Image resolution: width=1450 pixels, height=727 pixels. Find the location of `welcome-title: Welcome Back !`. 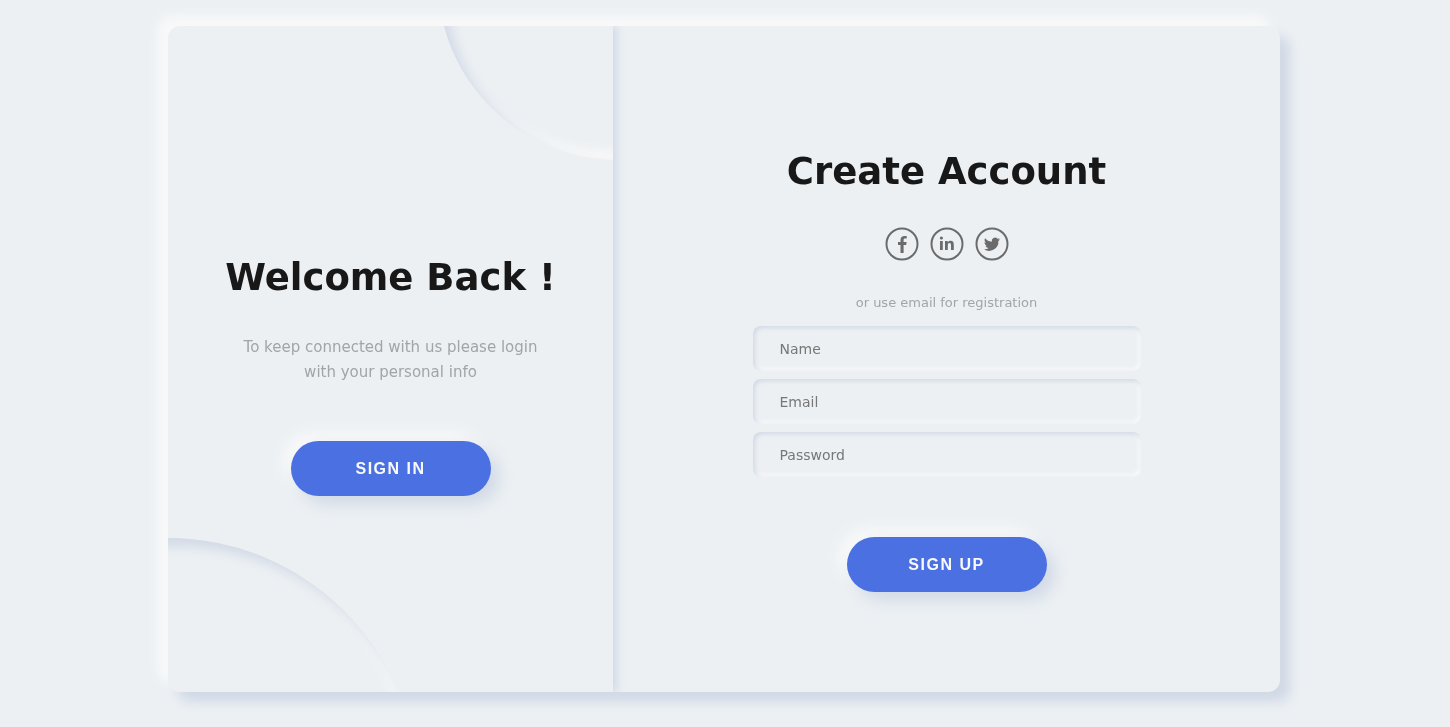

welcome-title: Welcome Back ! is located at coordinates (390, 277).